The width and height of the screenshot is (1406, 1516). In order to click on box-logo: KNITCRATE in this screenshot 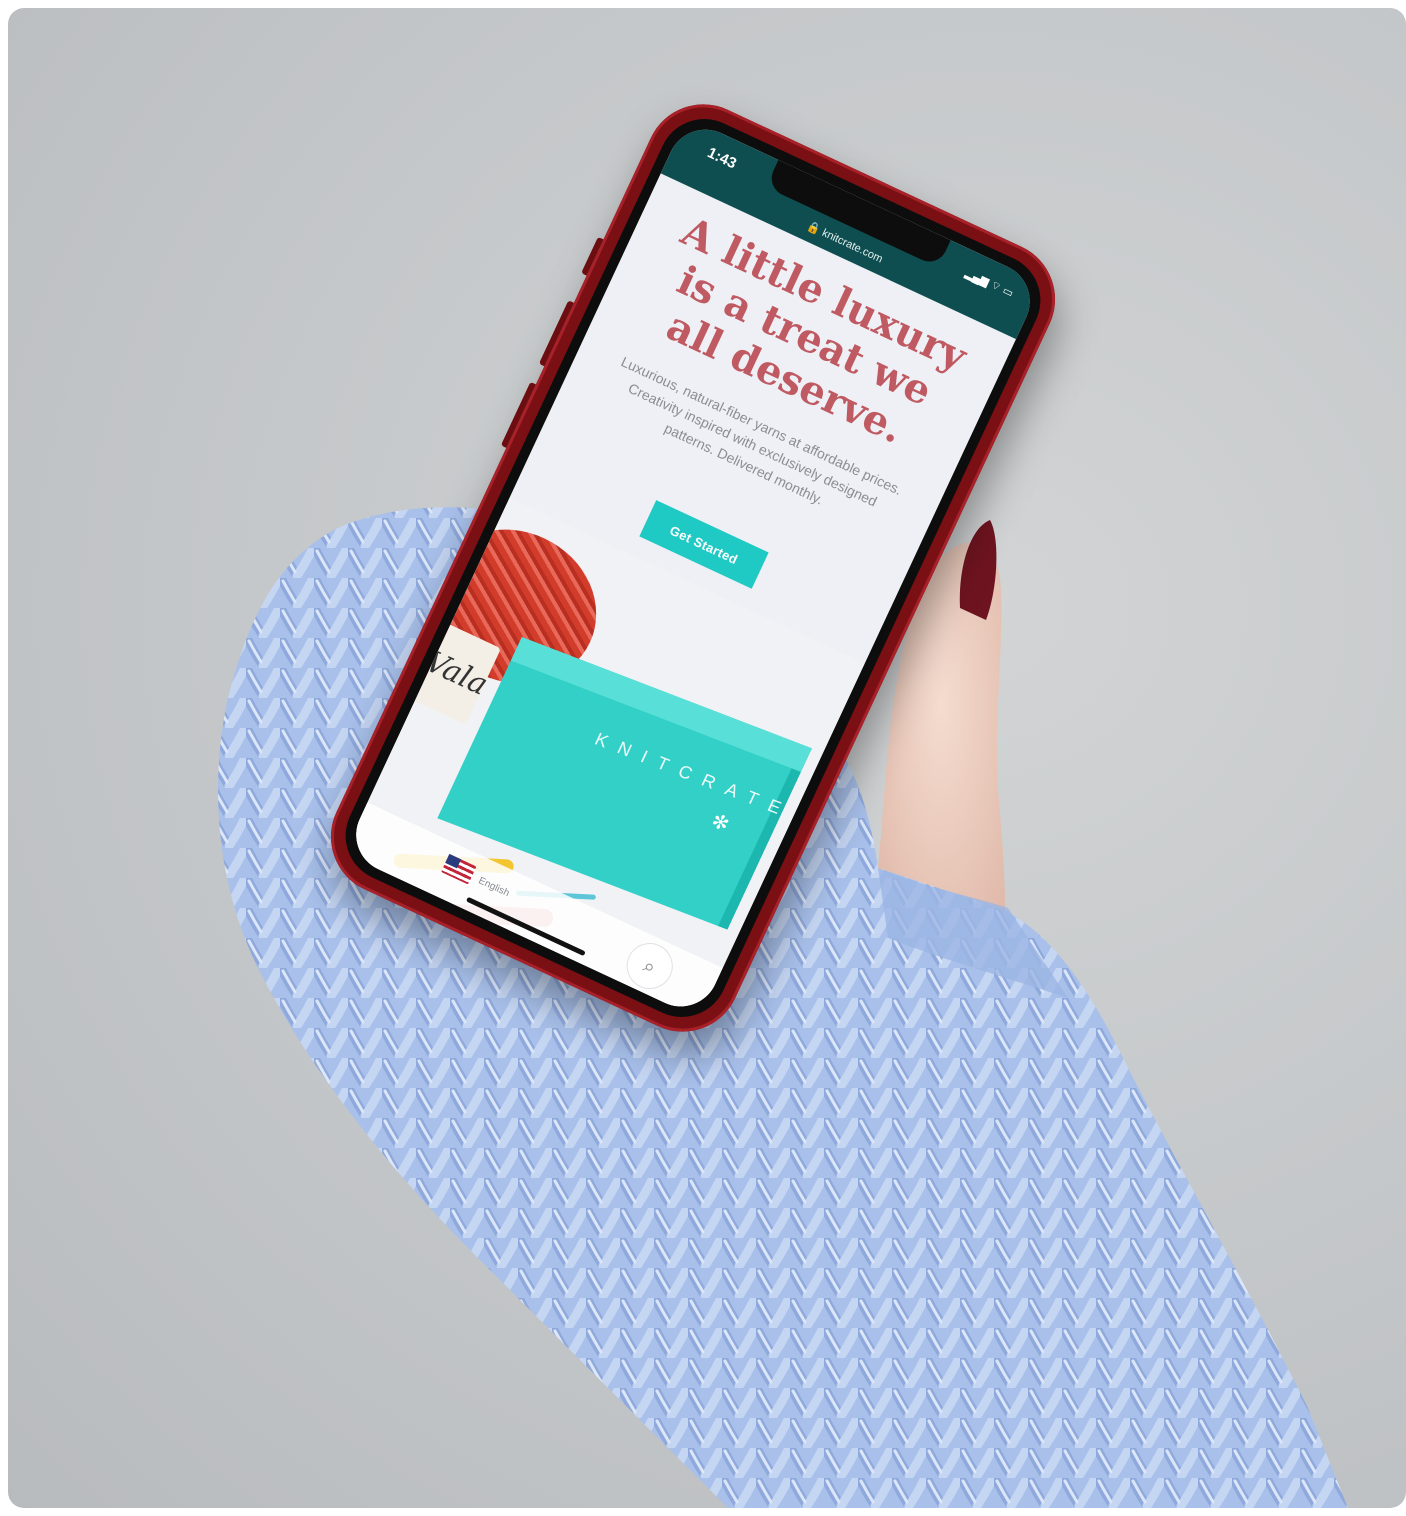, I will do `click(693, 776)`.